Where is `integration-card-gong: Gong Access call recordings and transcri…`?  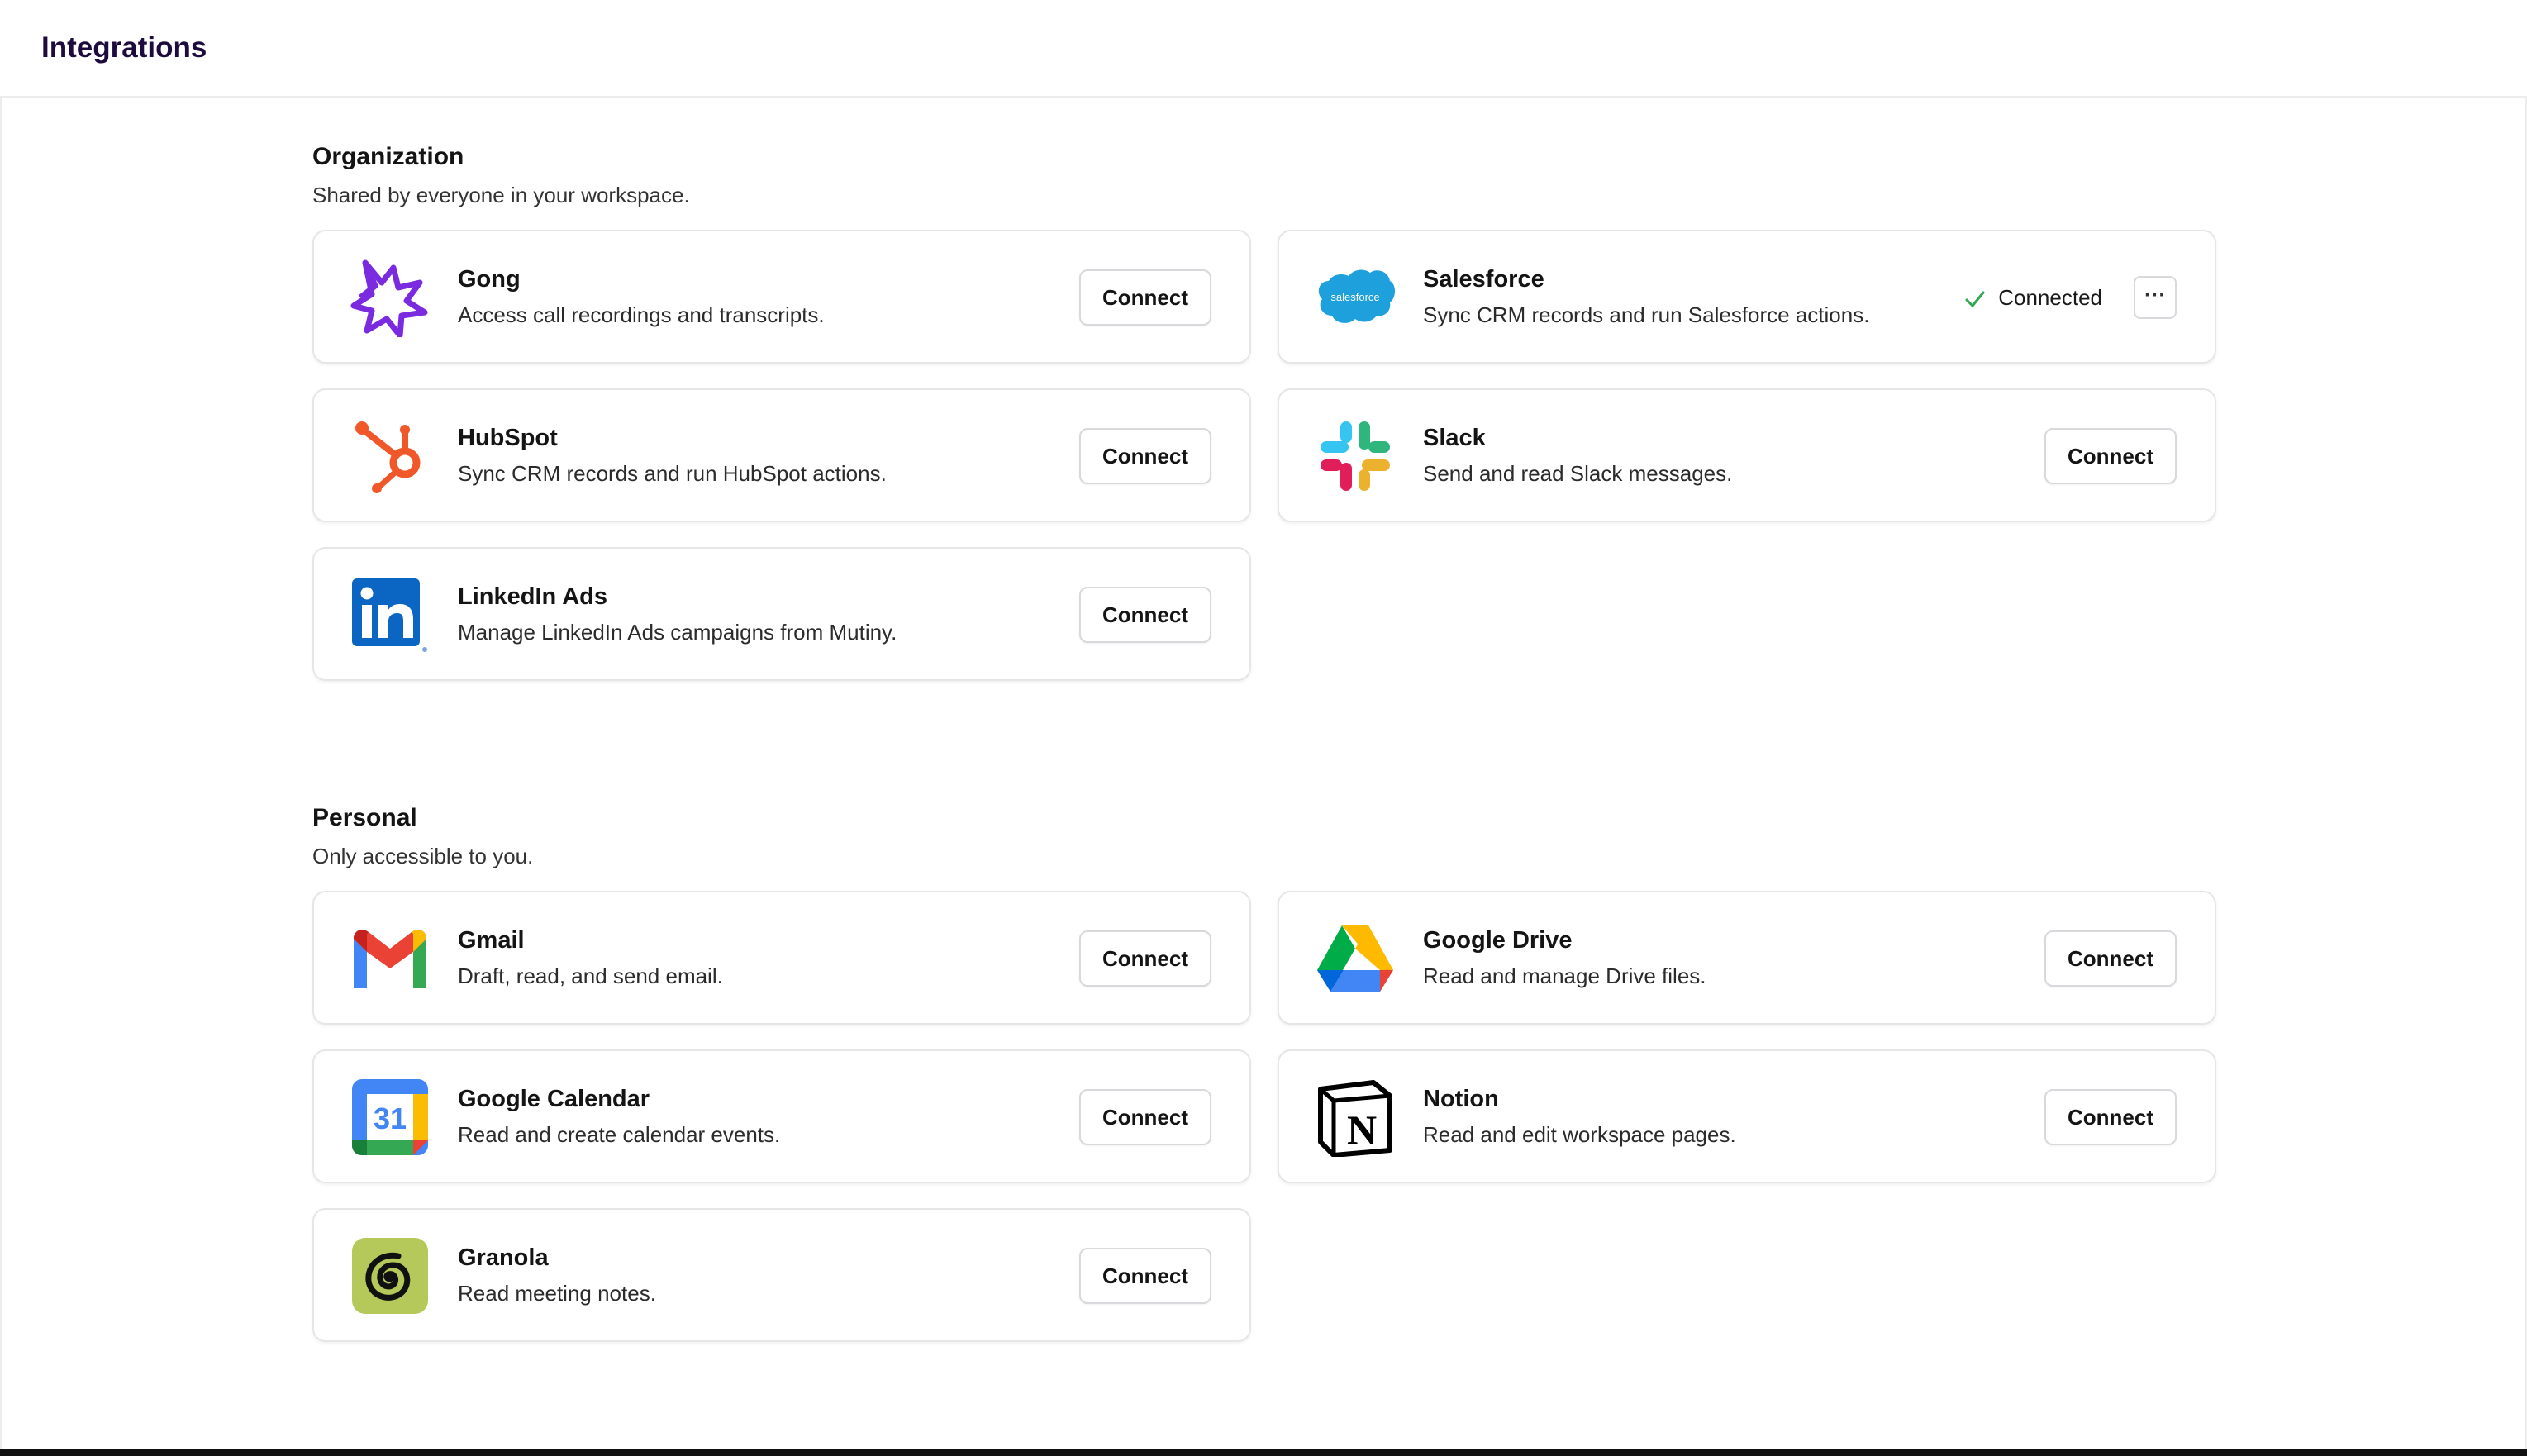 integration-card-gong: Gong Access call recordings and transcri… is located at coordinates (782, 297).